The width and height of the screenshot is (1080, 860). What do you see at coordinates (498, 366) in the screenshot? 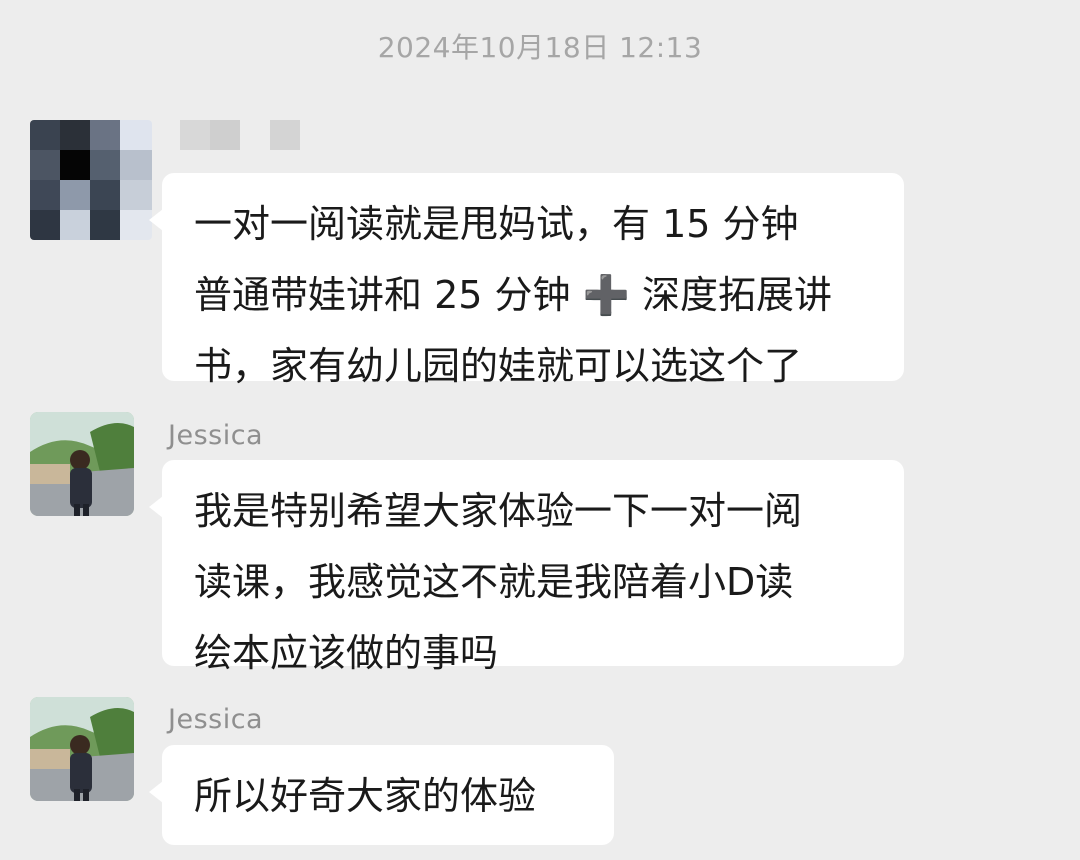
I see `message-line: 书，家有幼儿园的娃就可以选这个了` at bounding box center [498, 366].